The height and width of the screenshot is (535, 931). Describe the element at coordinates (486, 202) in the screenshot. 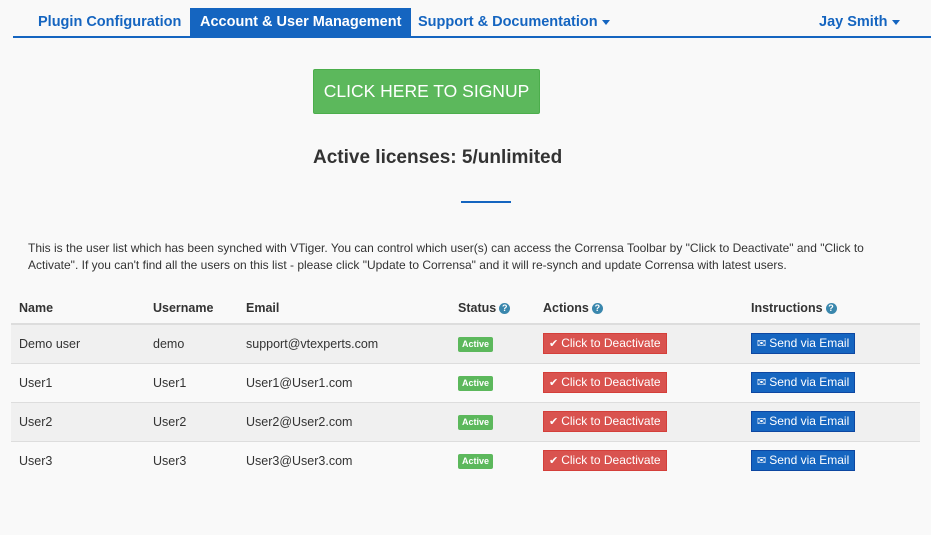

I see `divider` at that location.